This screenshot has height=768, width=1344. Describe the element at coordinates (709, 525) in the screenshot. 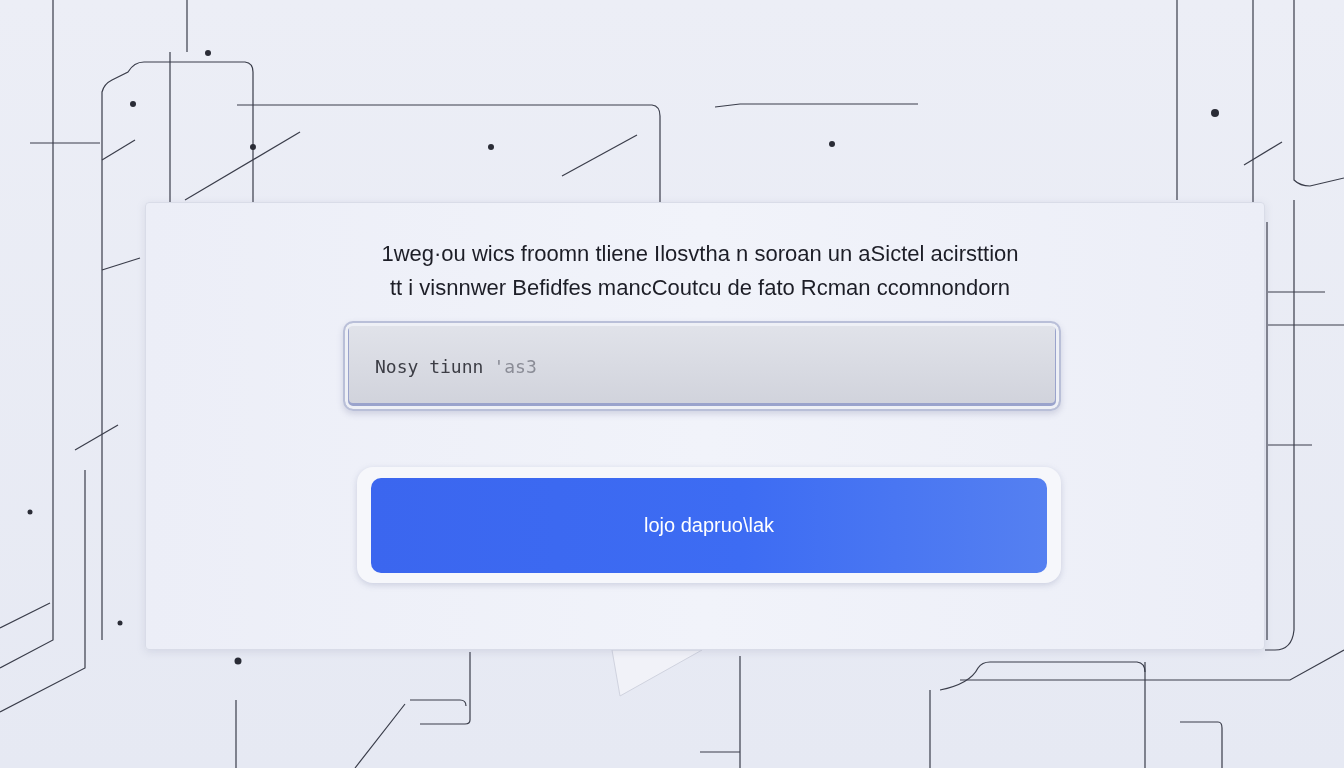

I see `submit-button: lojo dapruo\lak` at that location.